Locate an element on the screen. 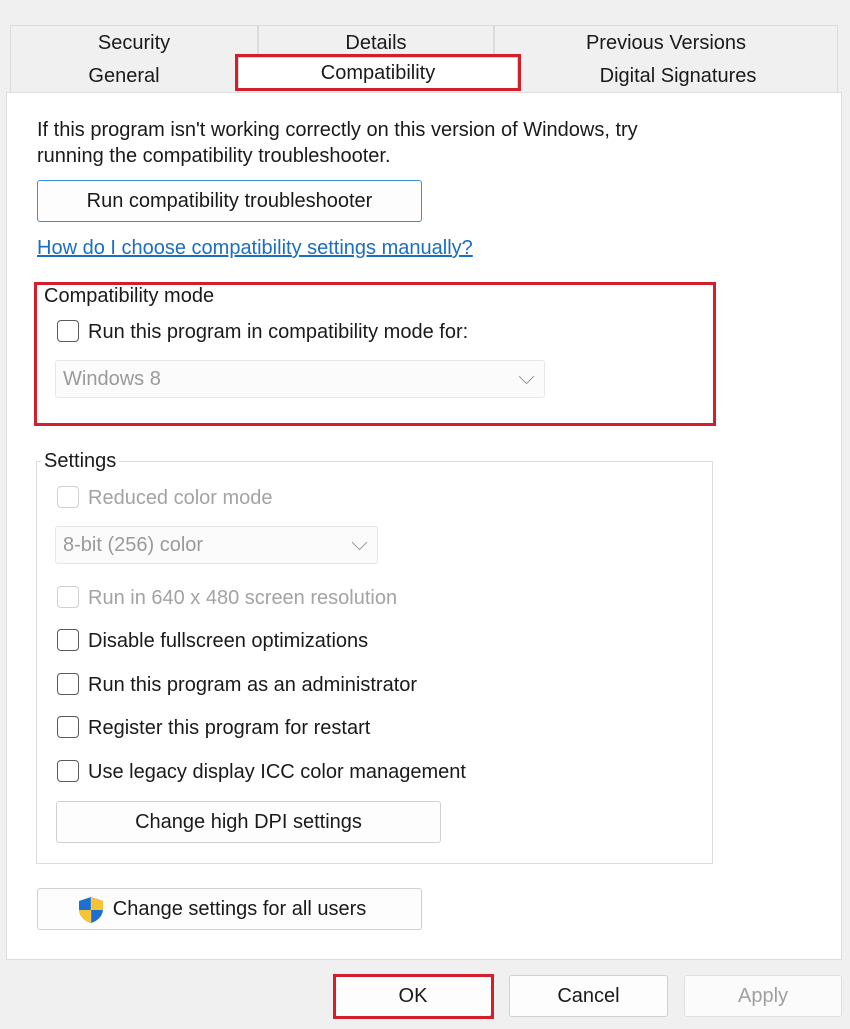  tab-compatibility: Compatibility is located at coordinates (378, 74).